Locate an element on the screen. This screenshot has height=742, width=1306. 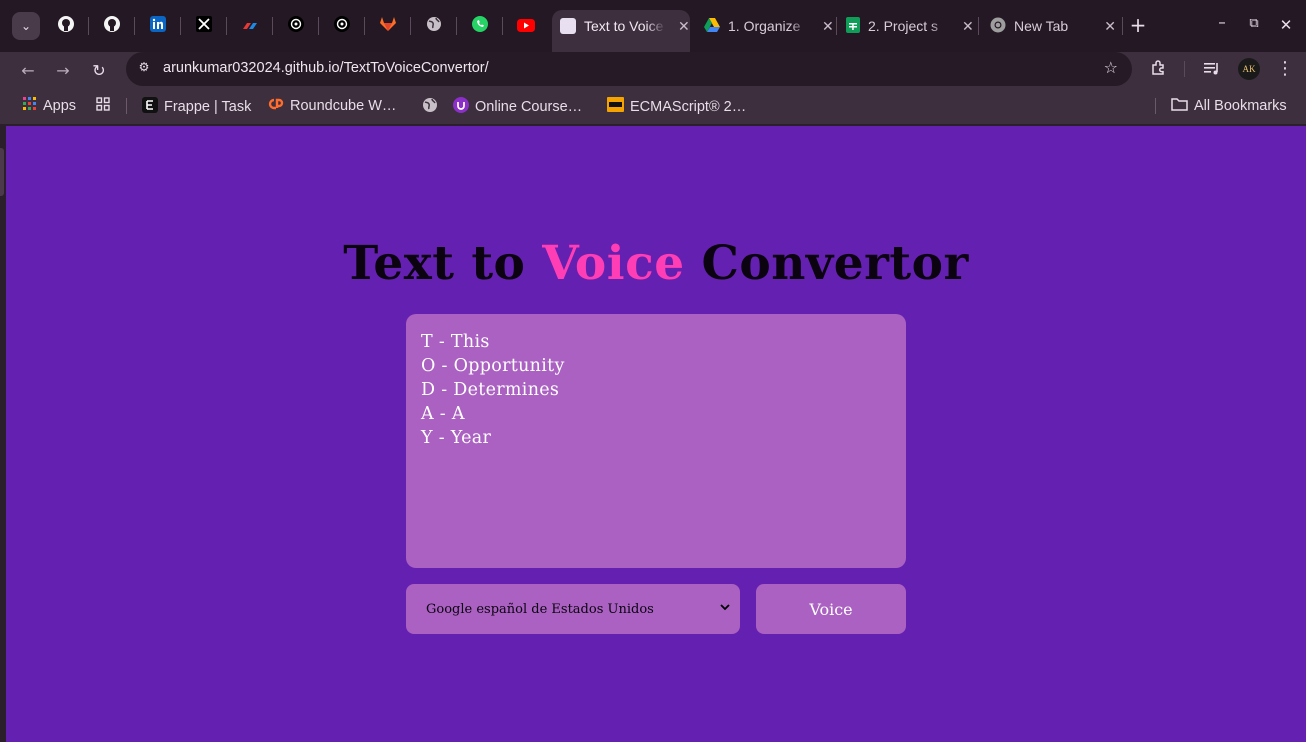
title-text-part: Convertor is located at coordinates (826, 263).